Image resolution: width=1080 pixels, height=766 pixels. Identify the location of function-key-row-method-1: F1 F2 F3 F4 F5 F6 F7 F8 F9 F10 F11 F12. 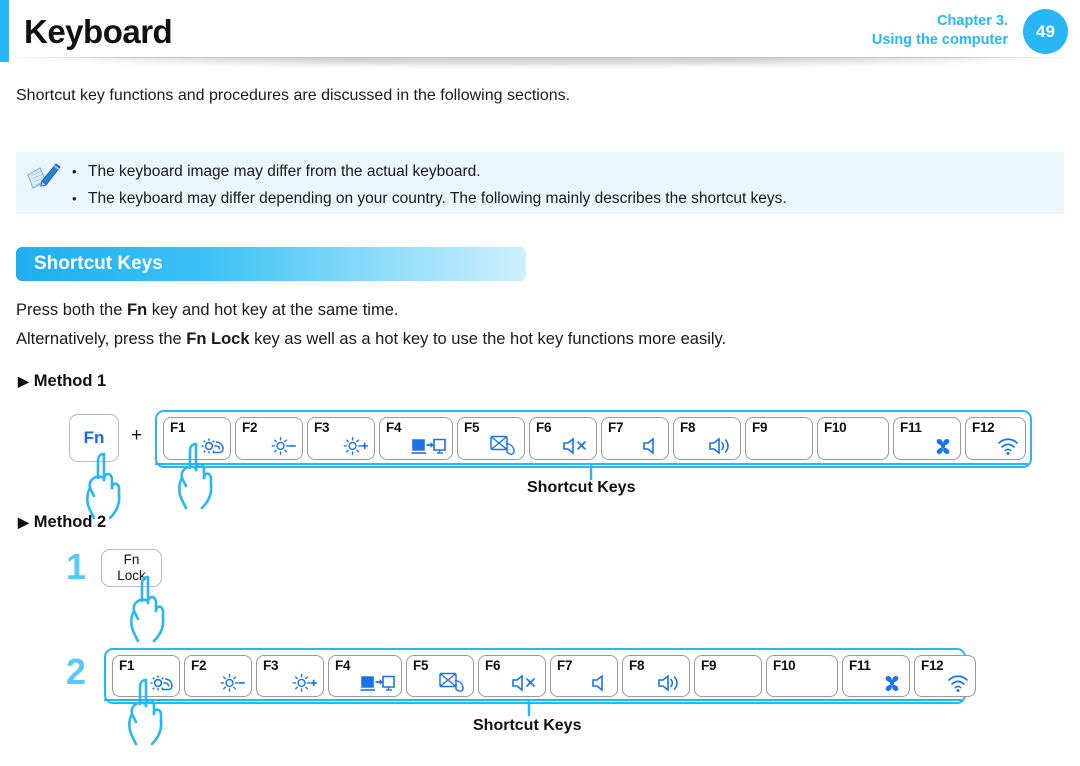
(593, 439).